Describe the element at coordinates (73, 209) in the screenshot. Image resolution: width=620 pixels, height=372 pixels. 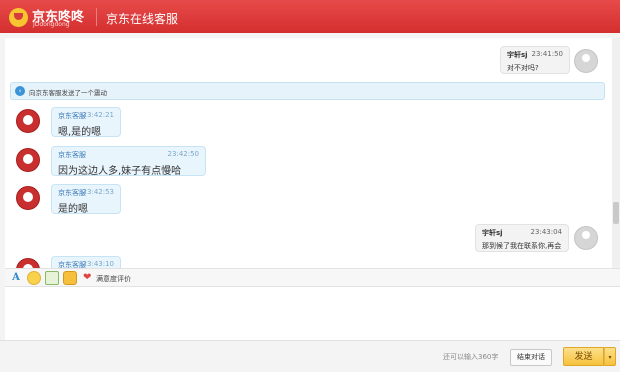
I see `message-text: 是的嗯` at that location.